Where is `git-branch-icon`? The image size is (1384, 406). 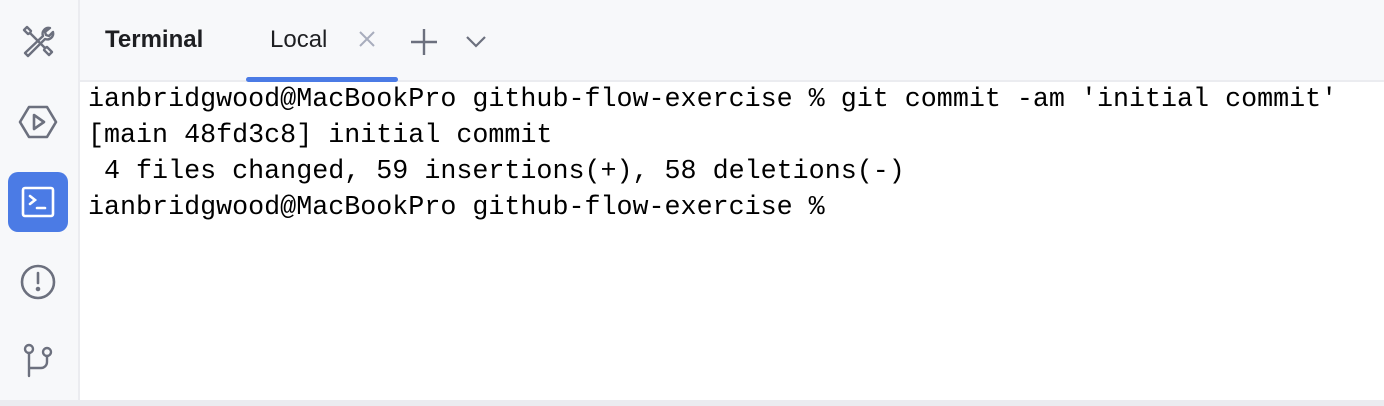 git-branch-icon is located at coordinates (38, 360).